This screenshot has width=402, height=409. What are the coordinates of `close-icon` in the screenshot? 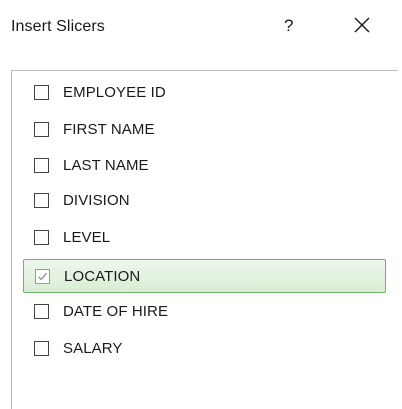 It's located at (362, 25).